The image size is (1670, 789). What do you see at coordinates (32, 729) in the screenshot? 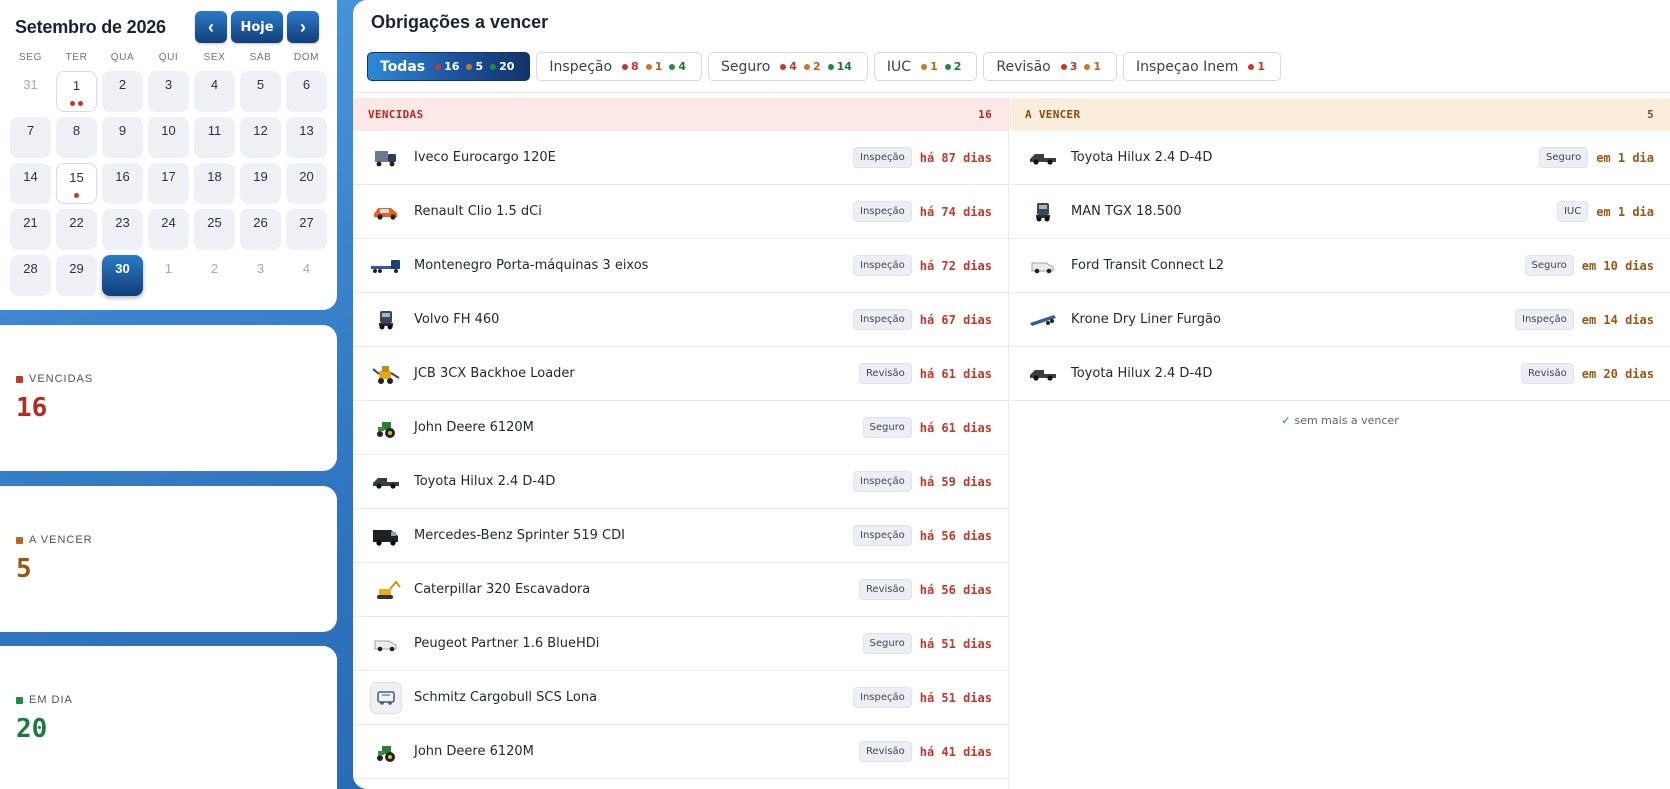
I see `stat-value: 20` at bounding box center [32, 729].